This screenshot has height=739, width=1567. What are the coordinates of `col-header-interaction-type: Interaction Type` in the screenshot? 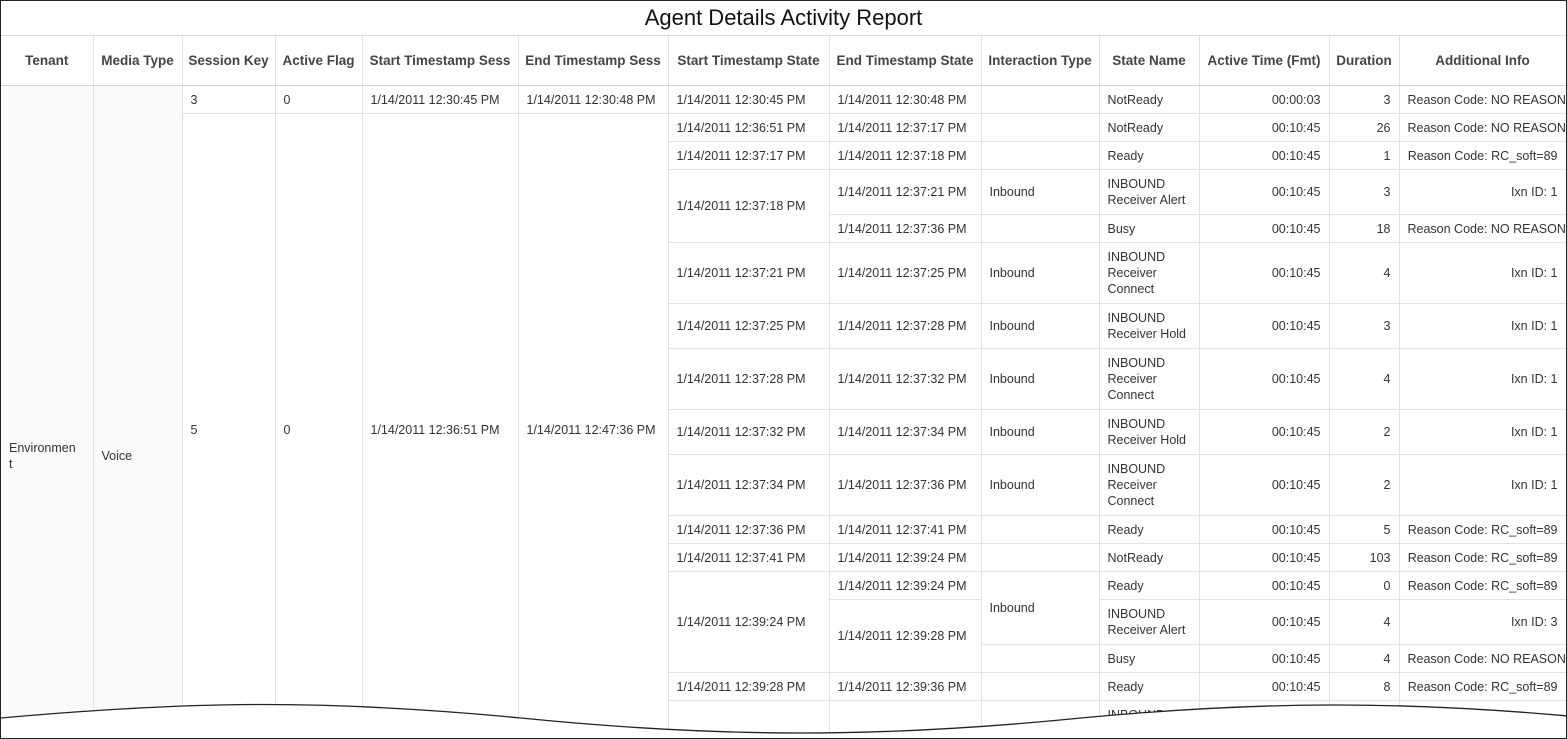 It's located at (1040, 61).